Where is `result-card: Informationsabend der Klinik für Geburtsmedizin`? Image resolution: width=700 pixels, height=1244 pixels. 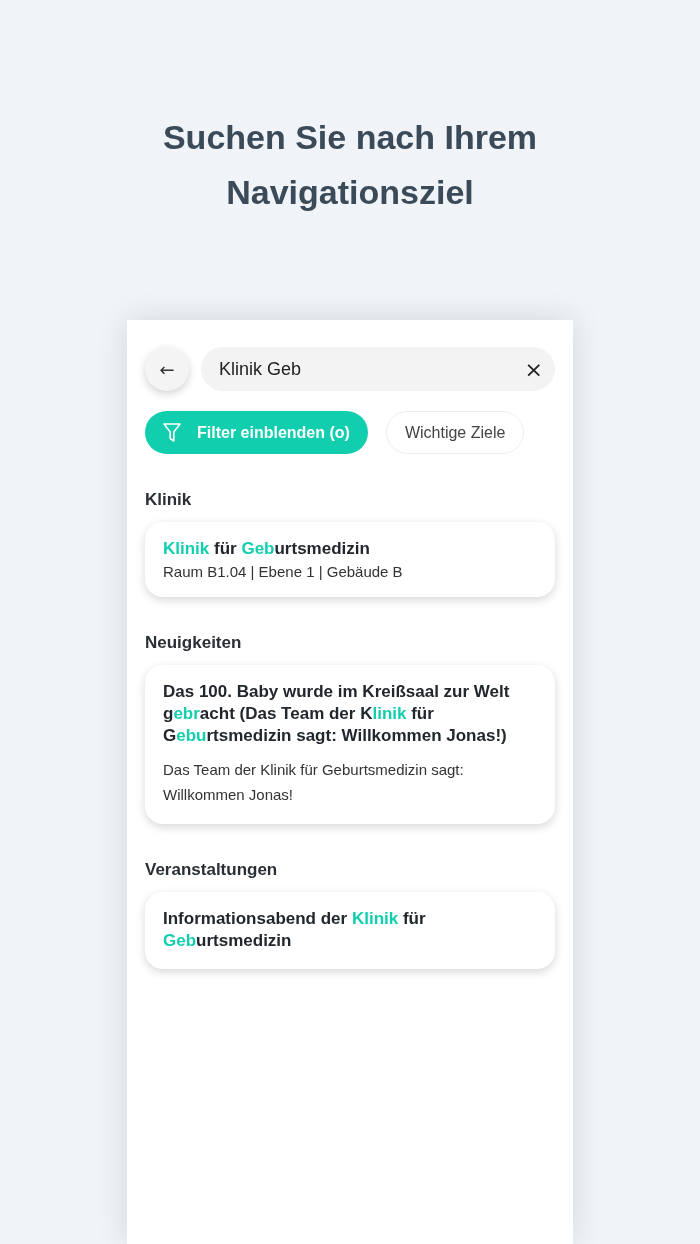
result-card: Informationsabend der Klinik für Geburtsmedizin is located at coordinates (350, 930).